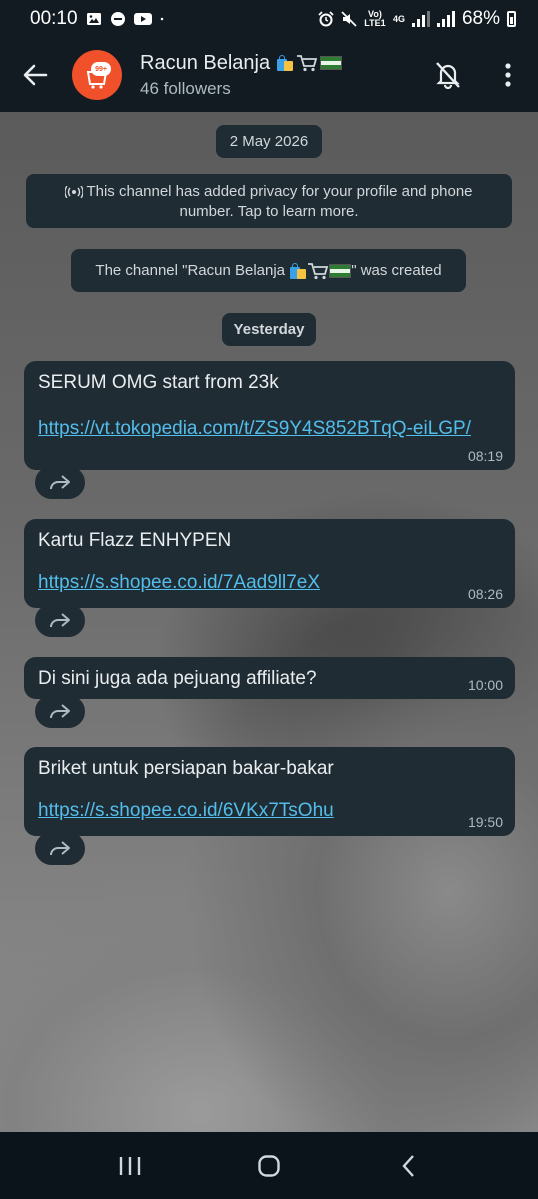 The height and width of the screenshot is (1199, 538). Describe the element at coordinates (142, 19) in the screenshot. I see `youtube-icon` at that location.